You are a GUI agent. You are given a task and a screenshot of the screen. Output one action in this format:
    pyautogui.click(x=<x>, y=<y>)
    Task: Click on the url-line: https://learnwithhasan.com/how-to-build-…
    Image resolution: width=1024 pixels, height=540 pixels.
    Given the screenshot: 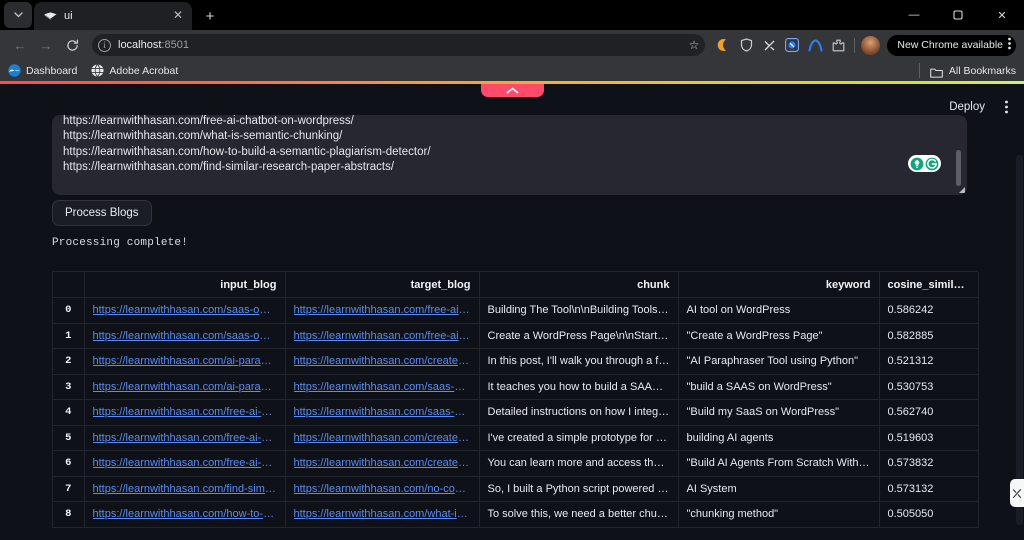 What is the action you would take?
    pyautogui.click(x=247, y=151)
    